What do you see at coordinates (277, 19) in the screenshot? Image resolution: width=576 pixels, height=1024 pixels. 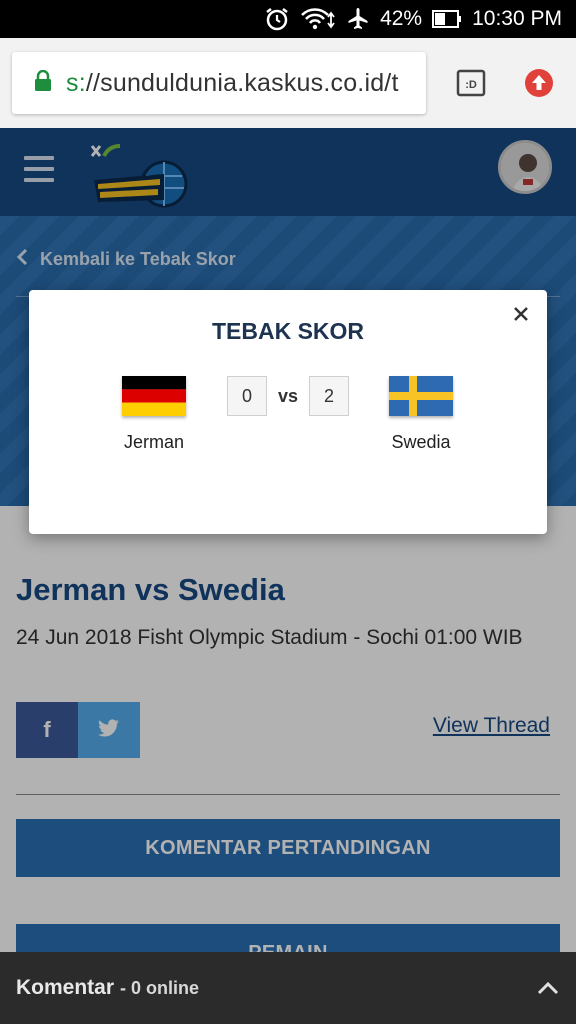 I see `alarm-icon` at bounding box center [277, 19].